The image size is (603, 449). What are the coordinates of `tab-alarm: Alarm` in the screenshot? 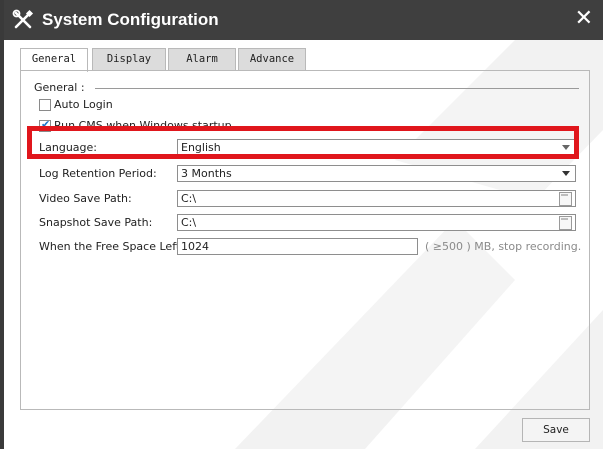 It's located at (202, 59).